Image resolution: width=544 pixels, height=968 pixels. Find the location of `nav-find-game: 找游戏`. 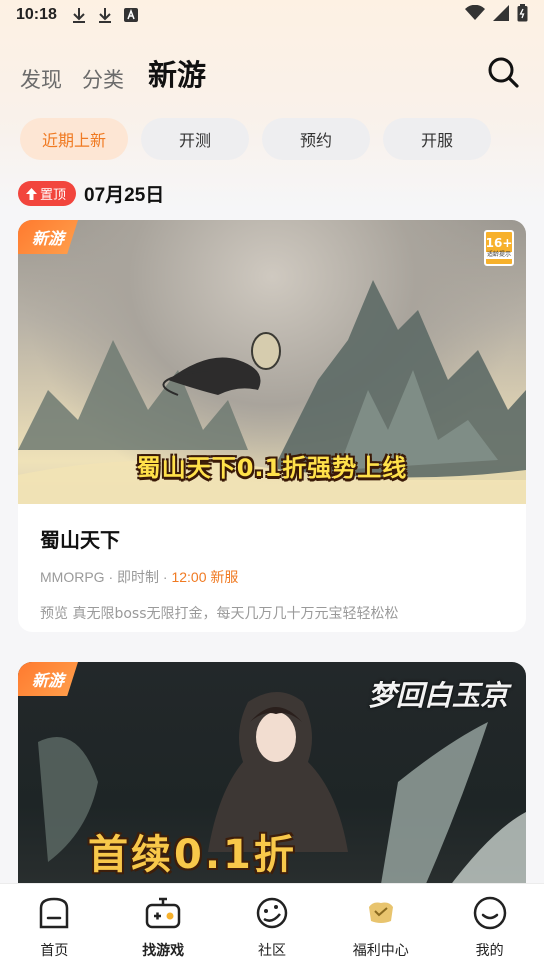

nav-find-game: 找游戏 is located at coordinates (163, 931).